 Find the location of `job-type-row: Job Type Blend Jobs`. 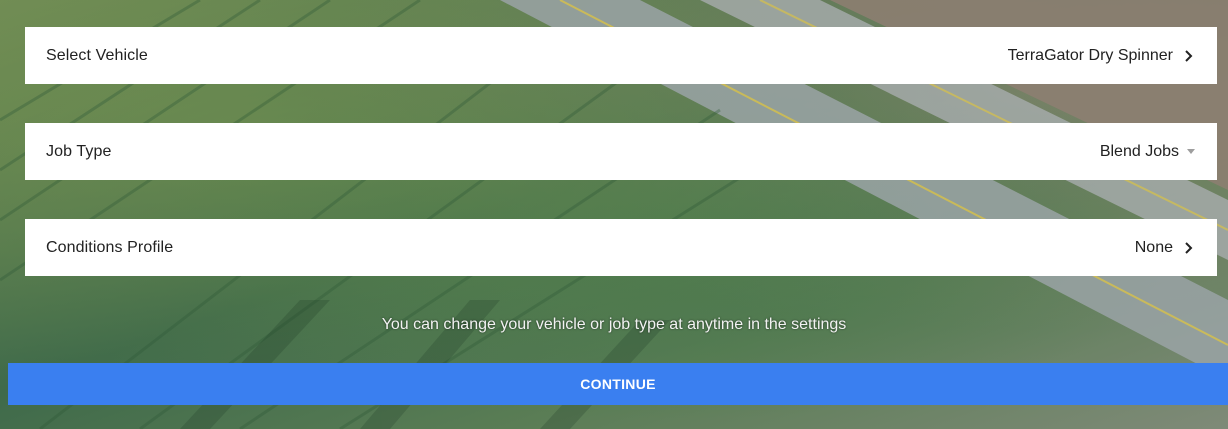

job-type-row: Job Type Blend Jobs is located at coordinates (621, 151).